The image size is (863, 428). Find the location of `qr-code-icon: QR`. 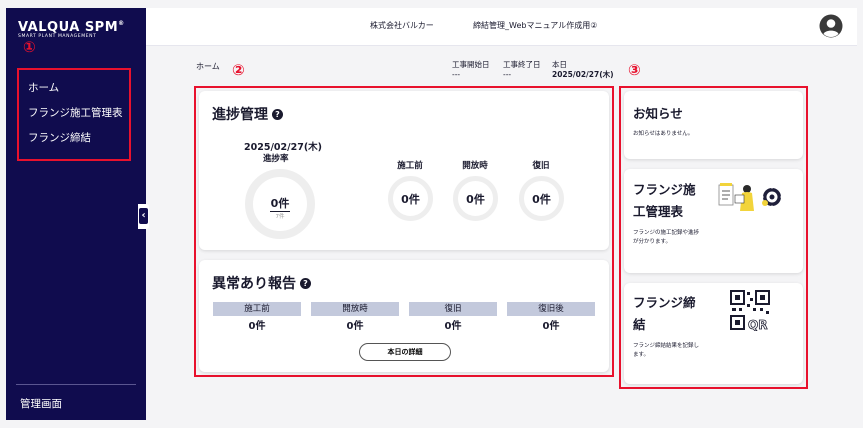

qr-code-icon: QR is located at coordinates (750, 310).